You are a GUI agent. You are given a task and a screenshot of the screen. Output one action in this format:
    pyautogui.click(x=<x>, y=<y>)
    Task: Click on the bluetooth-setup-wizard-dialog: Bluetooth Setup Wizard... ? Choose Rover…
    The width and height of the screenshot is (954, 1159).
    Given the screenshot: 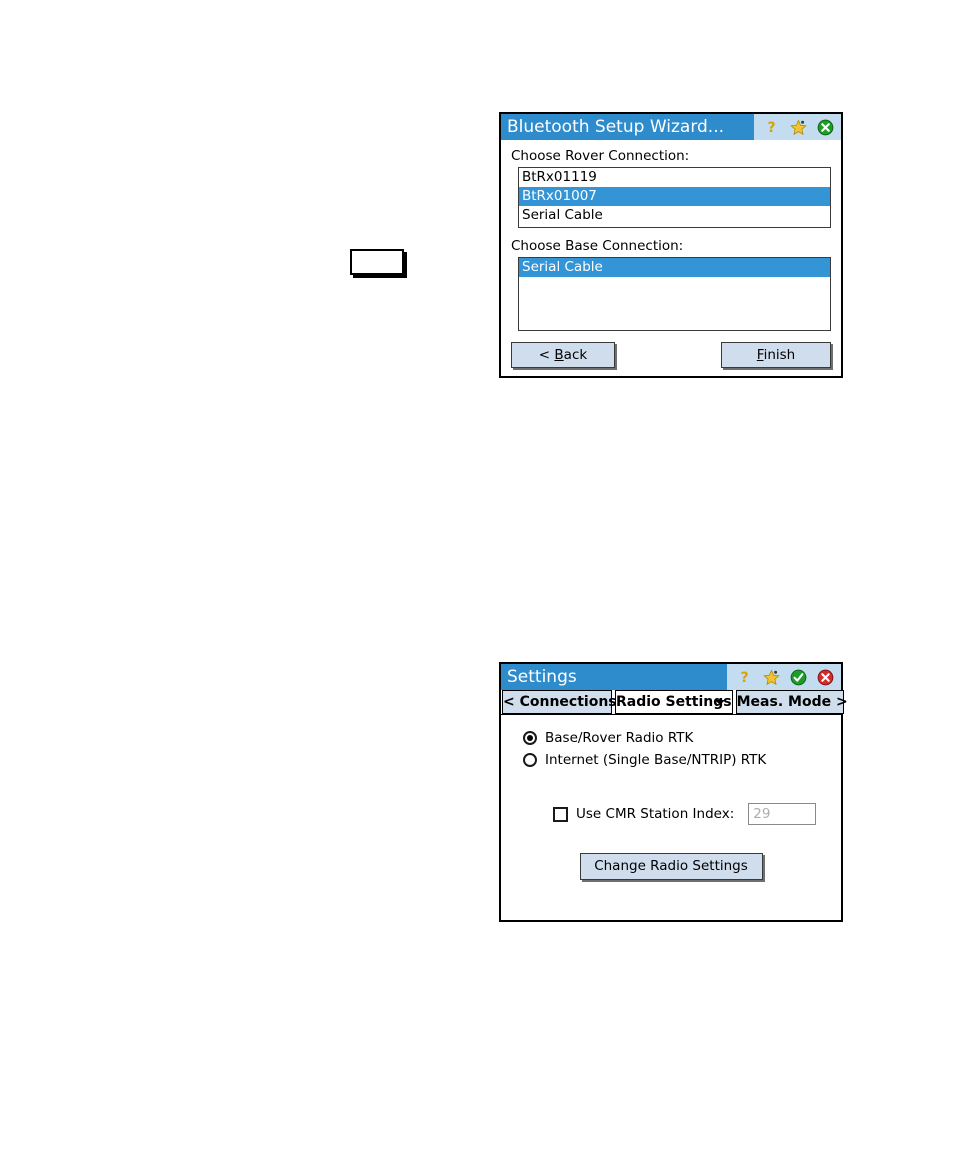 What is the action you would take?
    pyautogui.click(x=671, y=245)
    